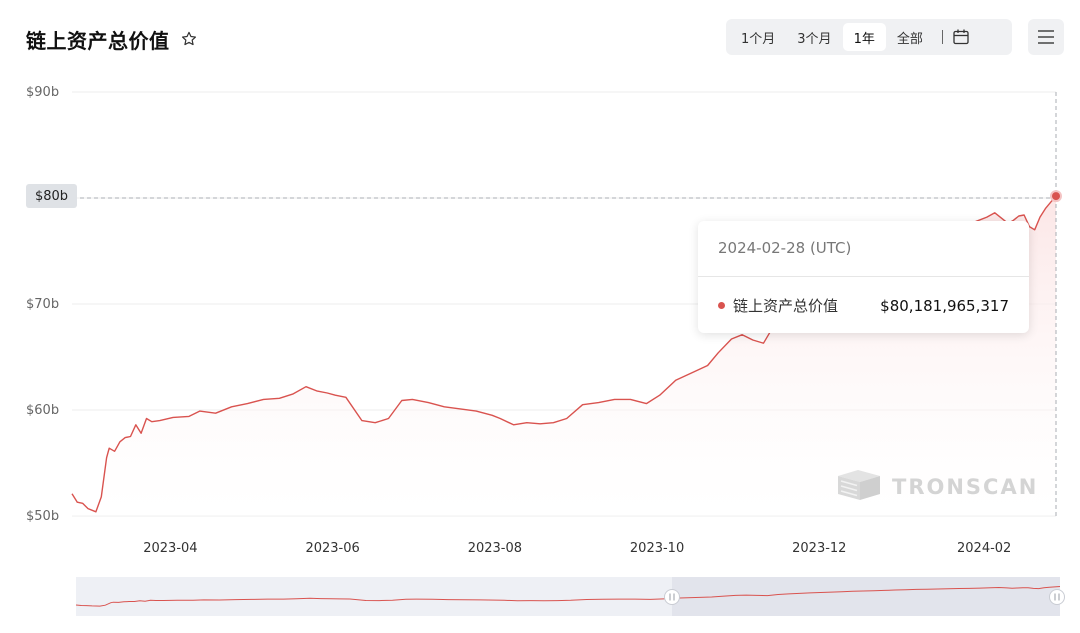 This screenshot has height=633, width=1080. I want to click on tooltip: 2024-02-28 (UTC) 链上资产总价值 $80,181,965,317, so click(863, 277).